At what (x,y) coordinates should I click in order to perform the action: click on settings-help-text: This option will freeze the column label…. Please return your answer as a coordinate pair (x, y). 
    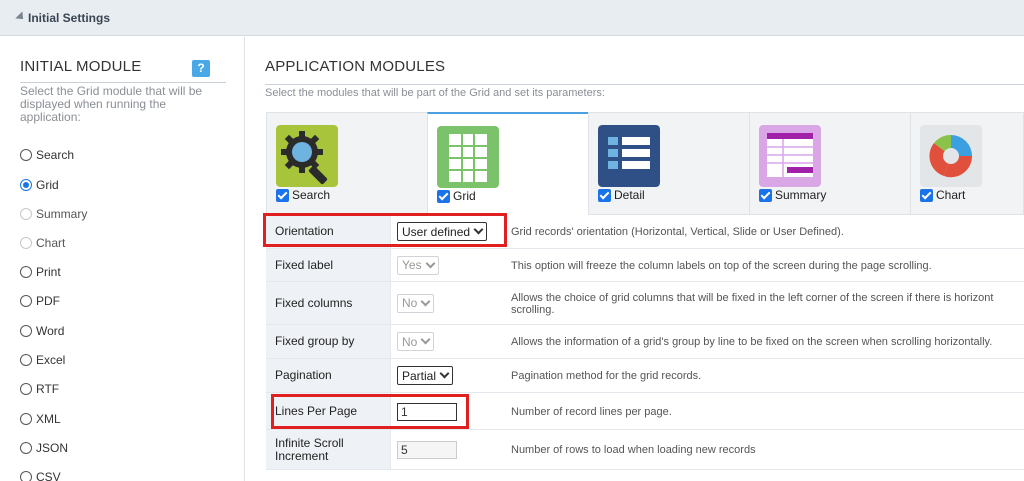
    Looking at the image, I should click on (721, 265).